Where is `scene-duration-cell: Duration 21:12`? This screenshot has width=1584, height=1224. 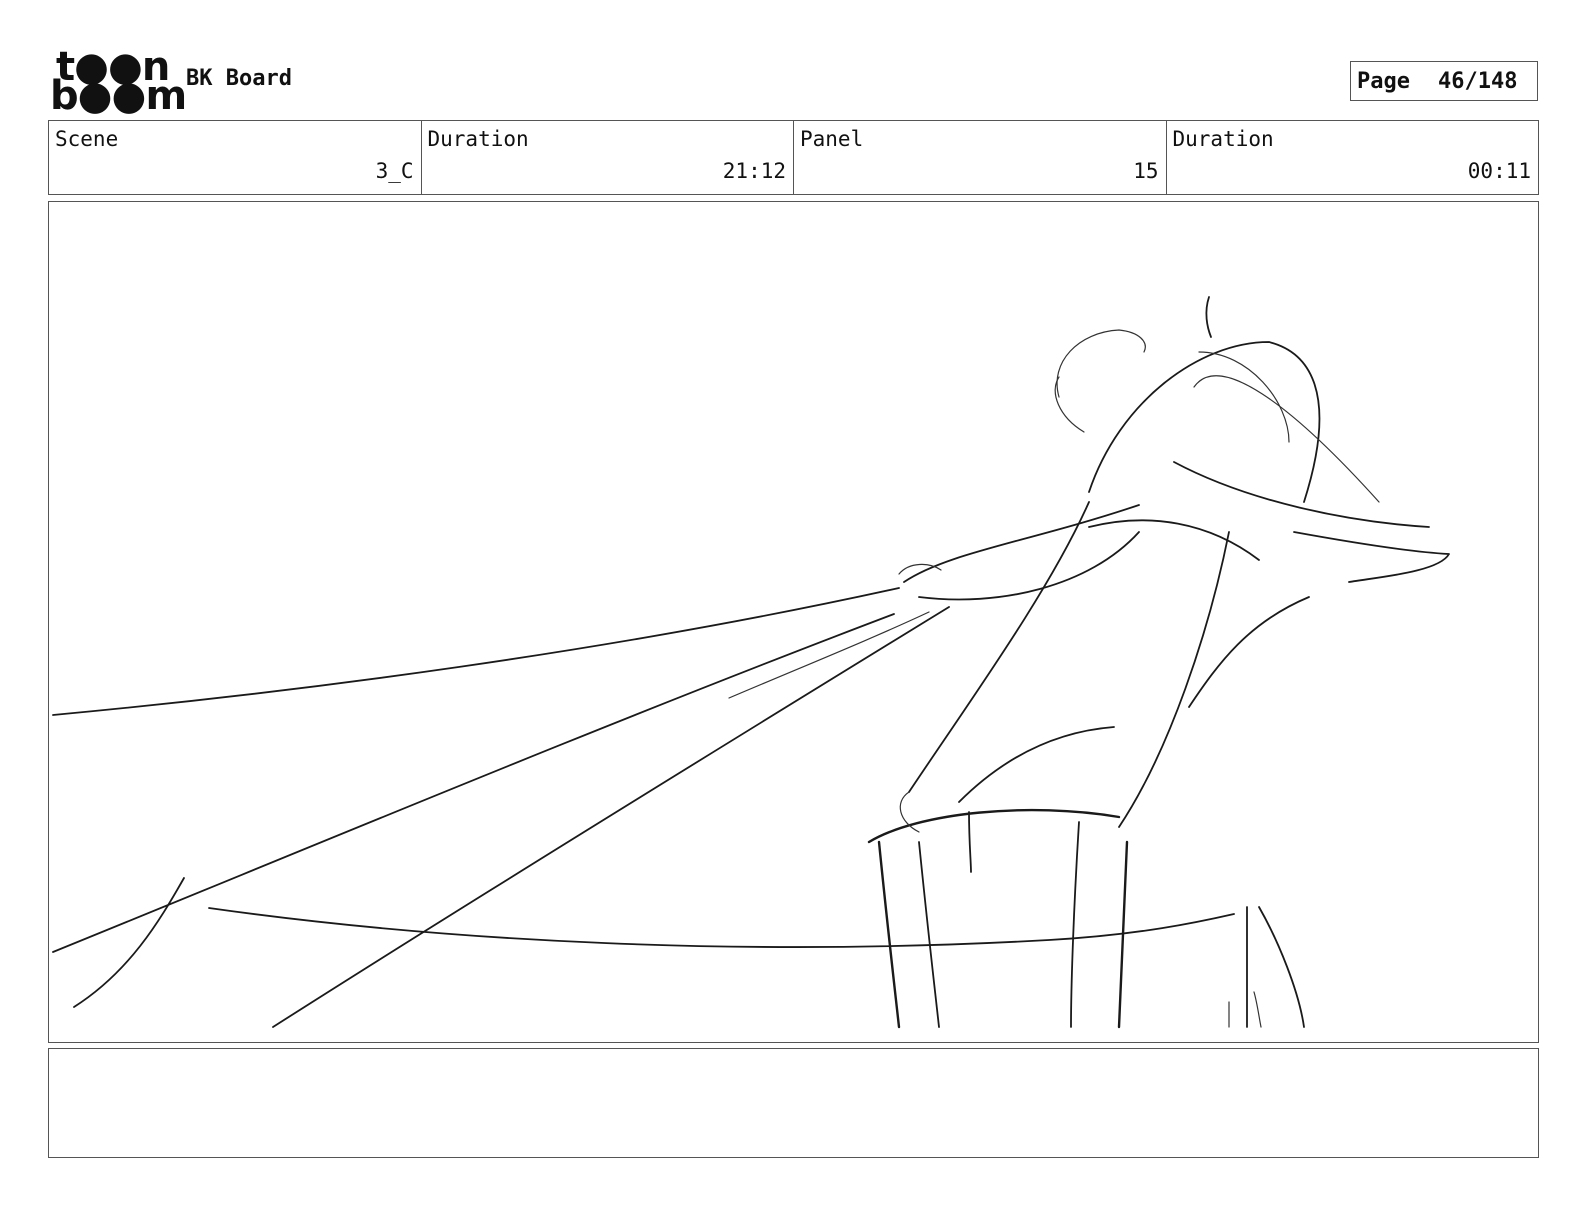 scene-duration-cell: Duration 21:12 is located at coordinates (608, 157).